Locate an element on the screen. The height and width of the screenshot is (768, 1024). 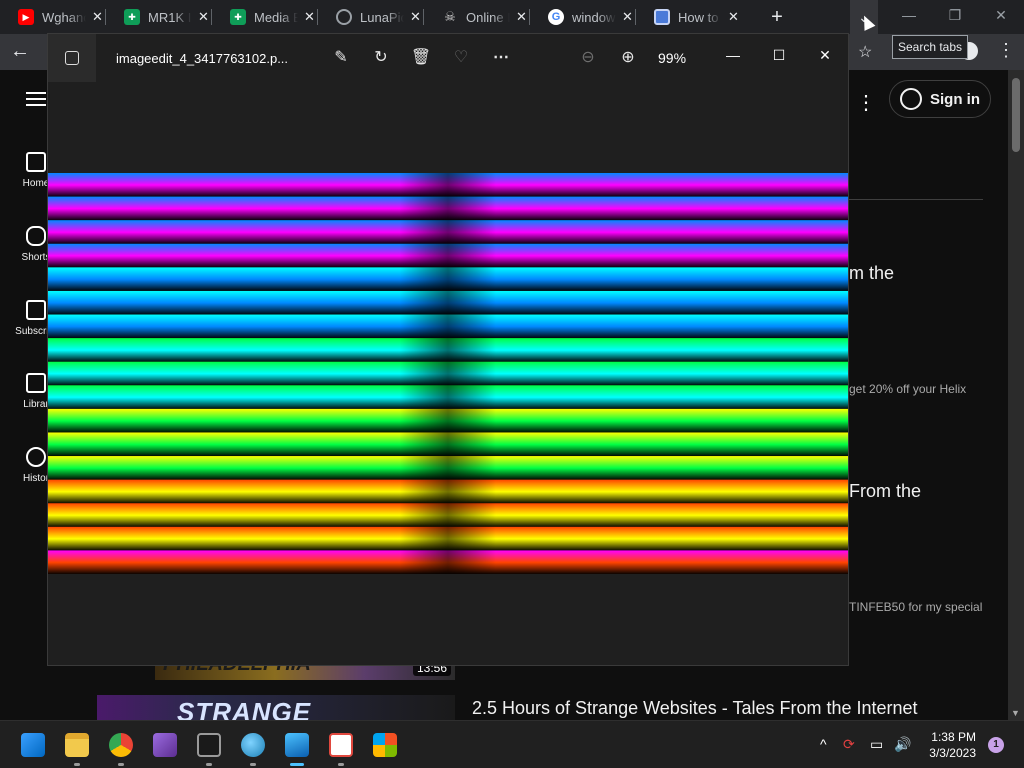
bookmark-star-icon: ☆ is located at coordinates (865, 52).